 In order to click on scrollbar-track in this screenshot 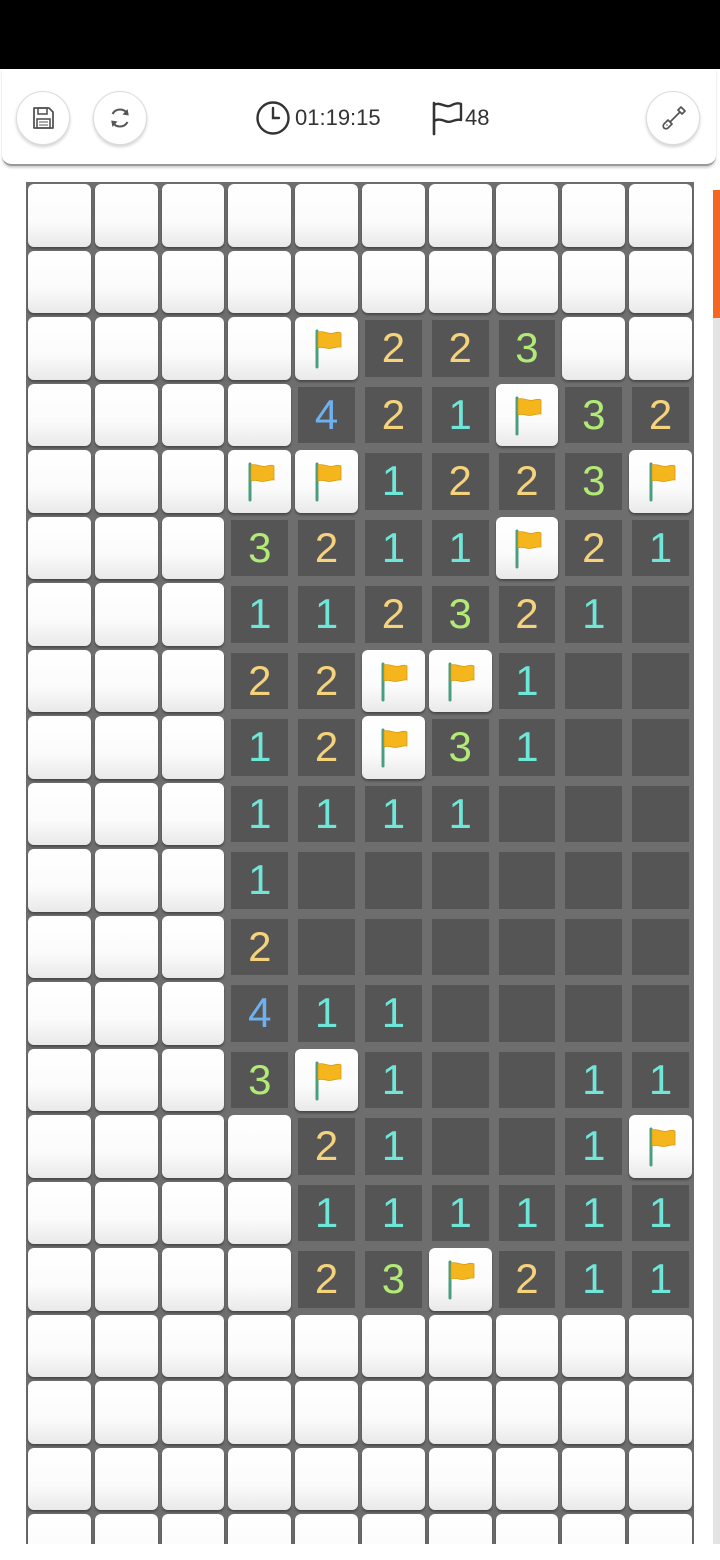, I will do `click(716, 867)`.